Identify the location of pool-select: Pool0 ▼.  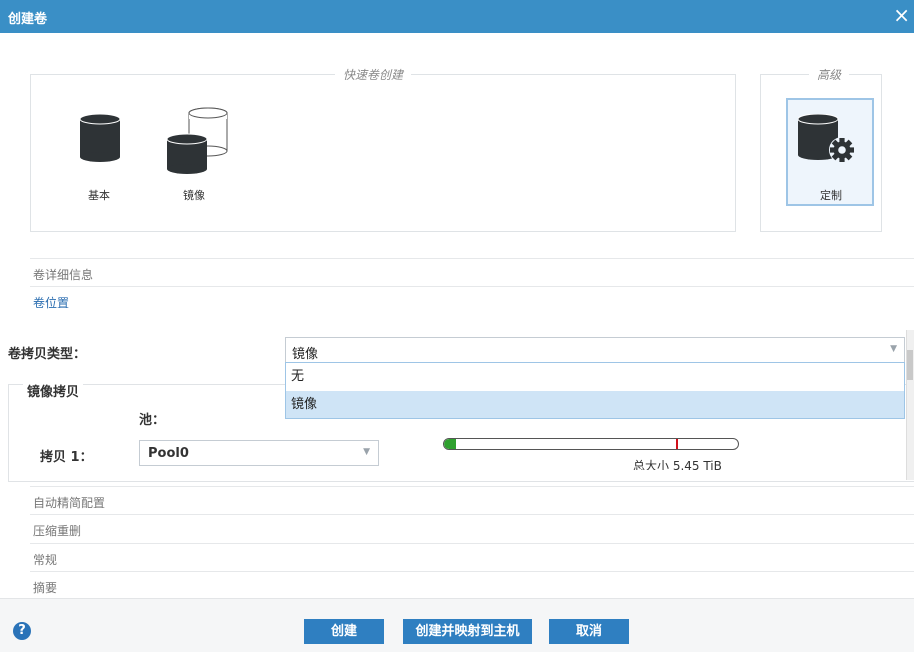
(259, 453).